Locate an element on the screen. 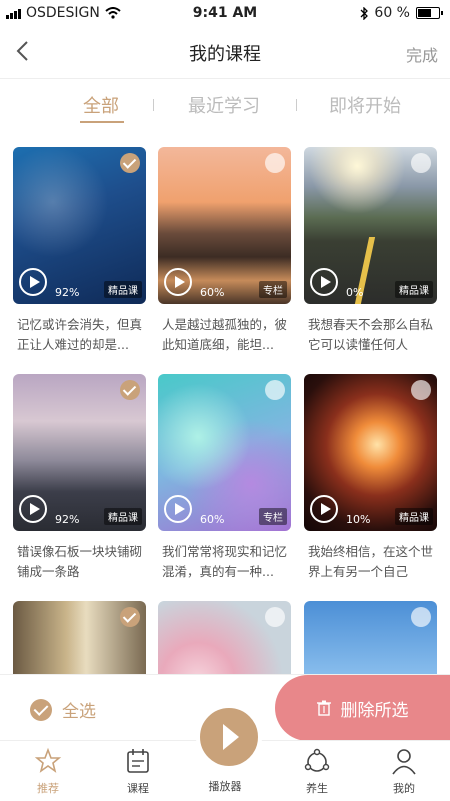  done-button: 完成 is located at coordinates (422, 54).